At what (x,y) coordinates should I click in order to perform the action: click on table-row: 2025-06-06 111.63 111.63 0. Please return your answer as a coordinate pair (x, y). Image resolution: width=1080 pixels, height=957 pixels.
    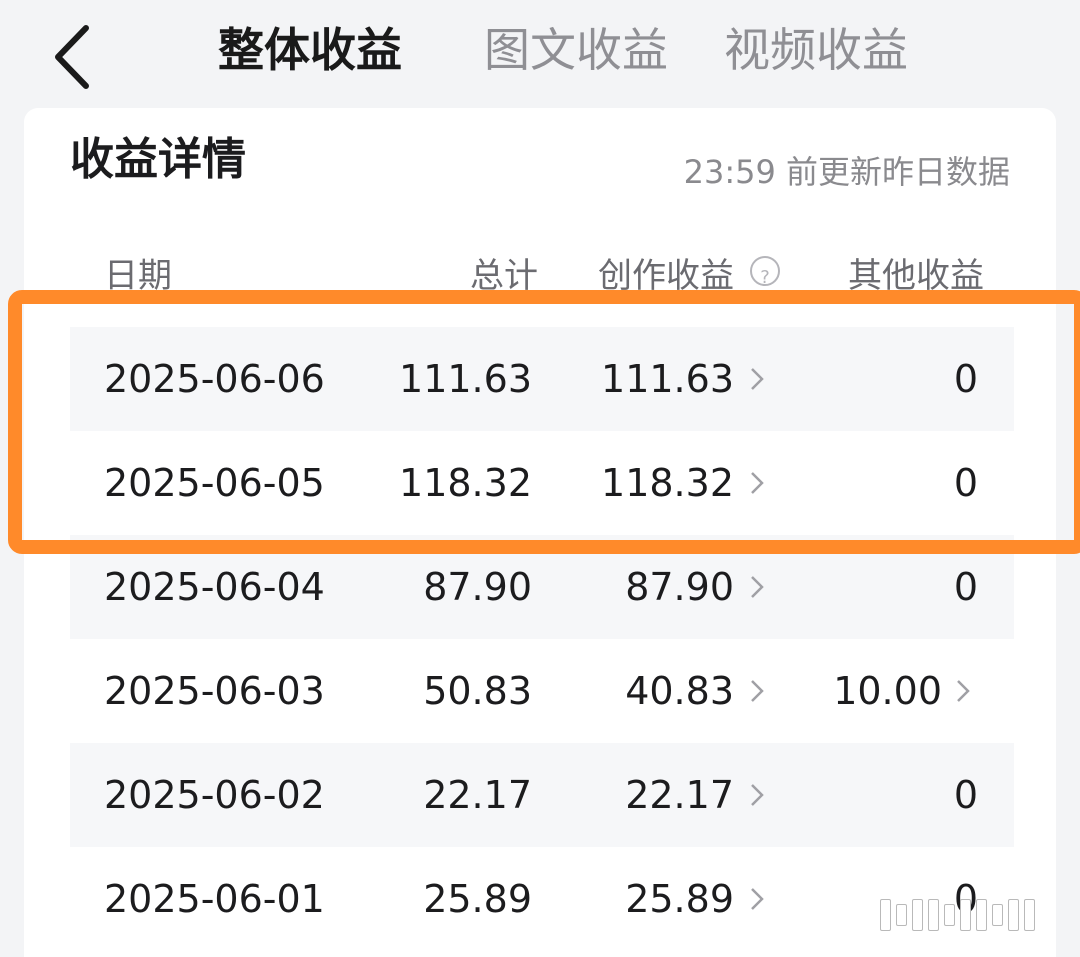
    Looking at the image, I should click on (542, 379).